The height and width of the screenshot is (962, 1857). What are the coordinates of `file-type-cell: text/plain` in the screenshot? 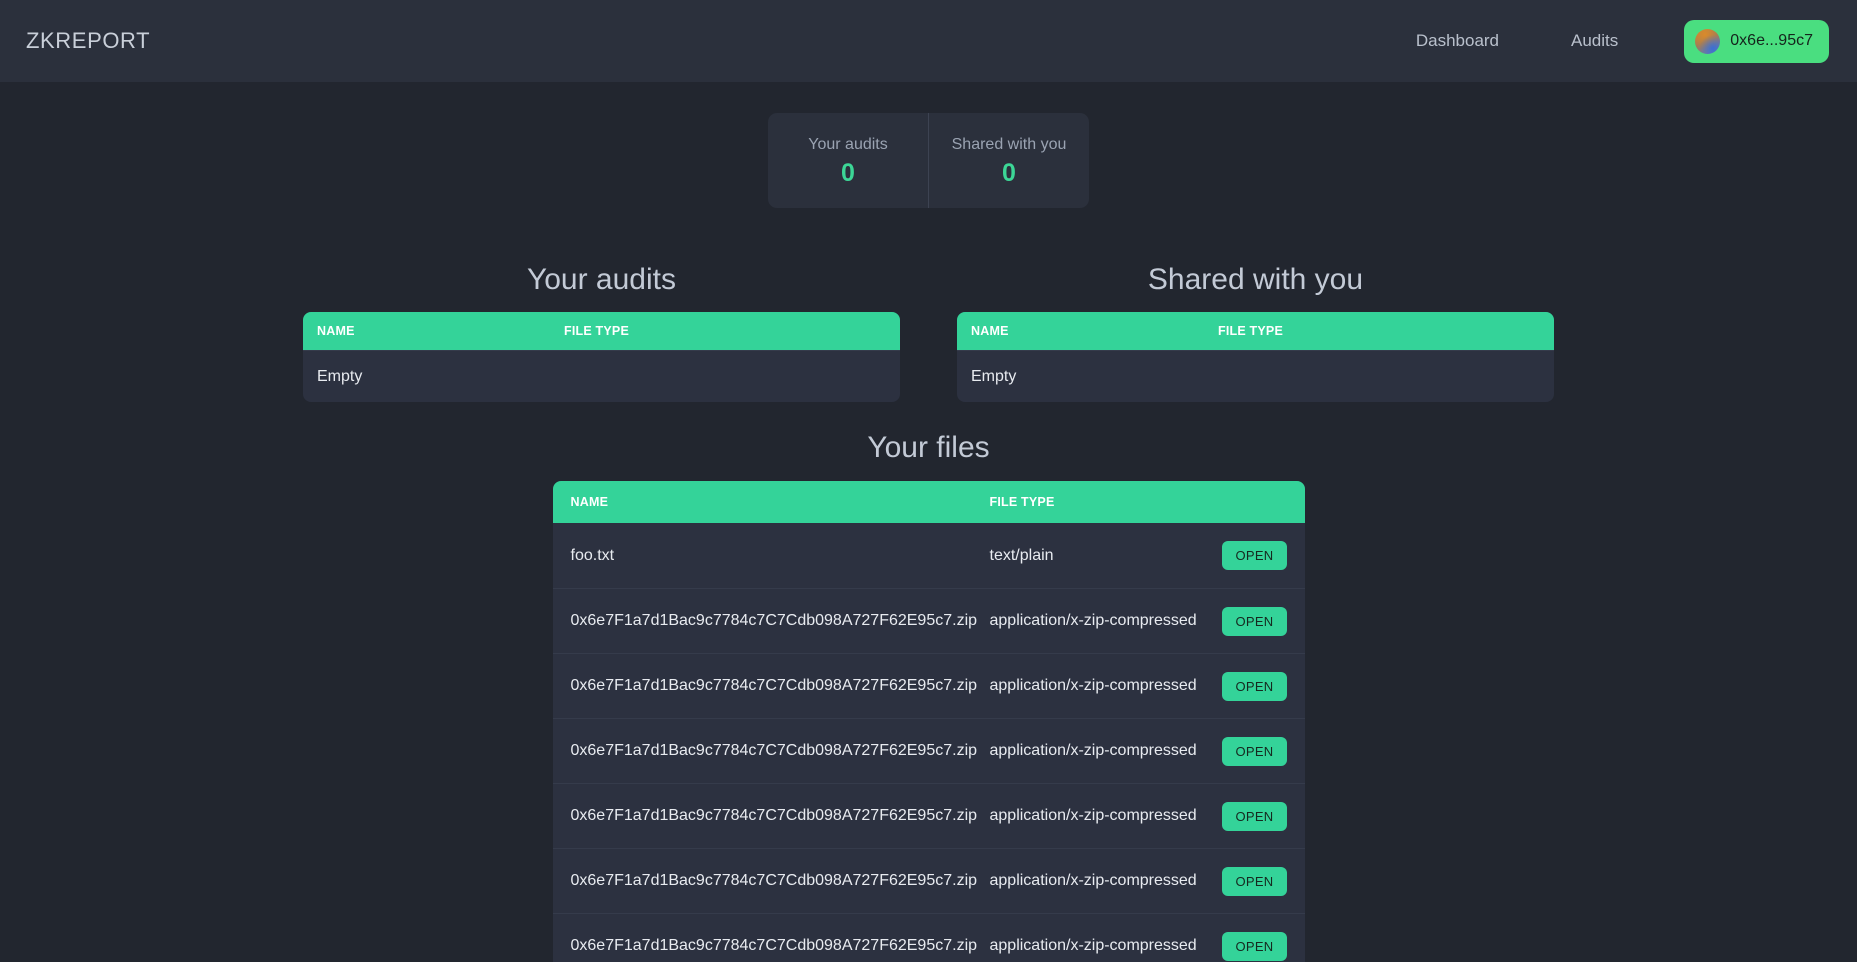 It's located at (1021, 555).